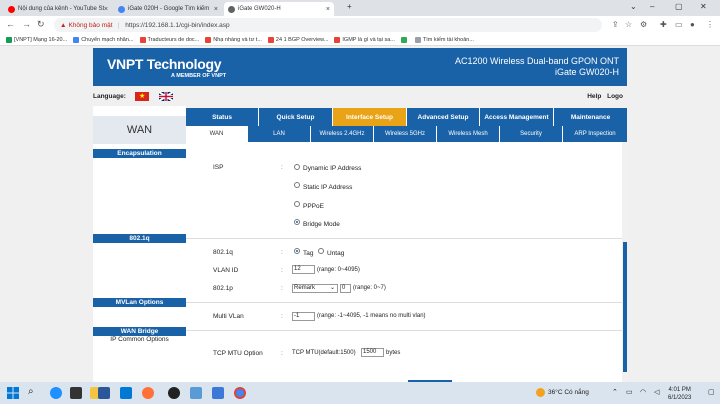  I want to click on multi-vlan-hint: (range: -1~4095, -1 means no multi vlan), so click(371, 316).